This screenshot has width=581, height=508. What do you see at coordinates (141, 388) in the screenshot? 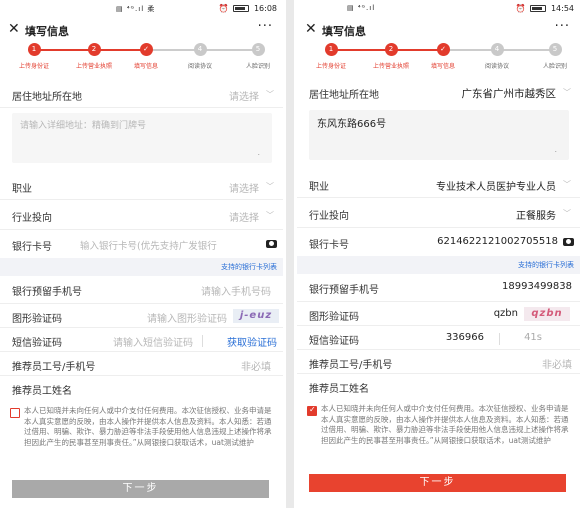
I see `referrer-name-row: 推荐员工姓名` at bounding box center [141, 388].